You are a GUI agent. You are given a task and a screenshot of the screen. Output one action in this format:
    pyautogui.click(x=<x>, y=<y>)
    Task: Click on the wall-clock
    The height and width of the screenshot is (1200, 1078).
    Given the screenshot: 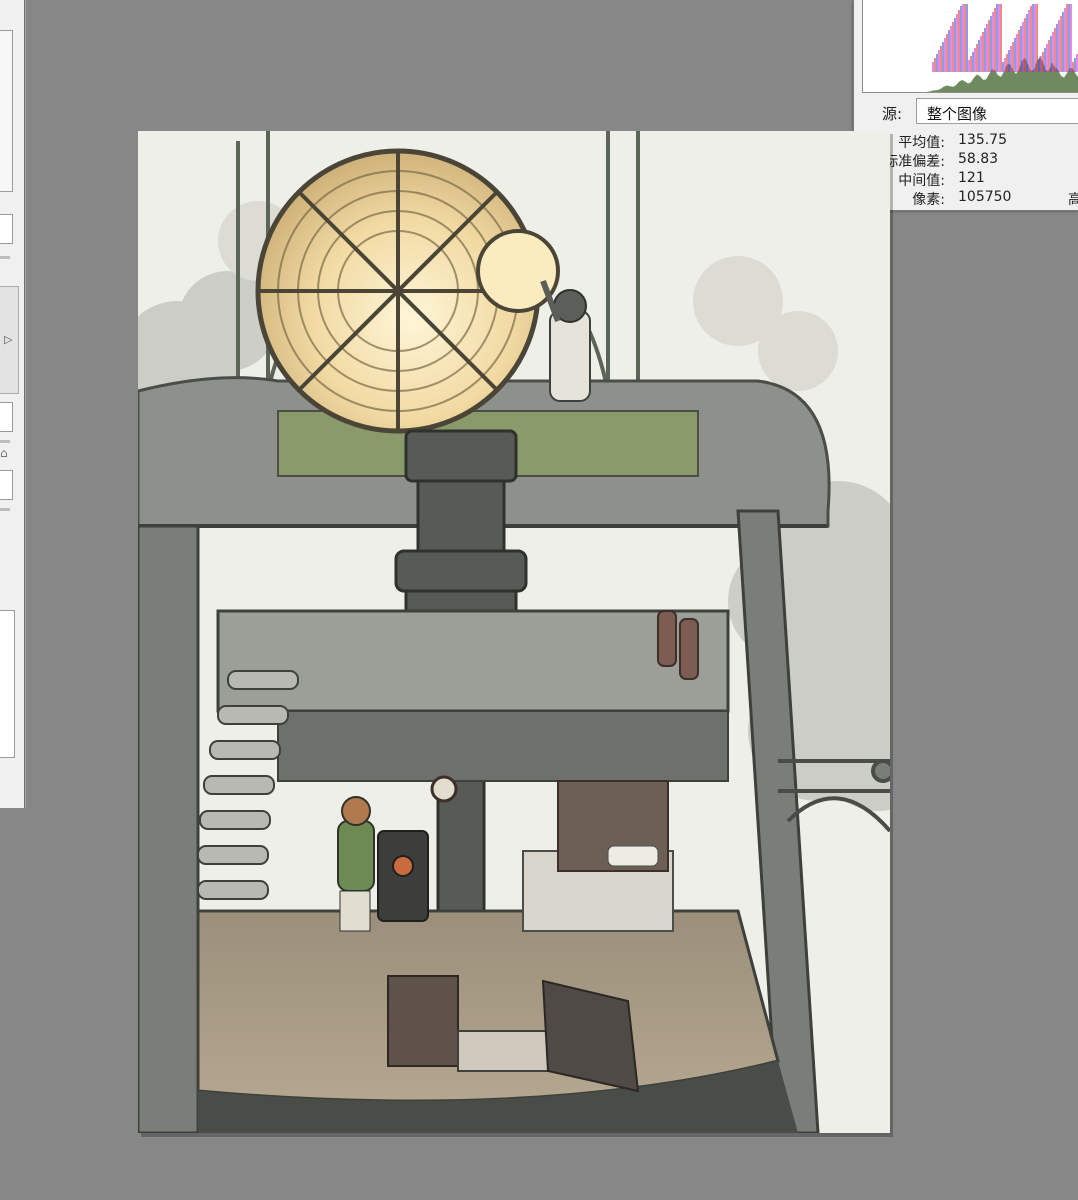 What is the action you would take?
    pyautogui.click(x=444, y=789)
    